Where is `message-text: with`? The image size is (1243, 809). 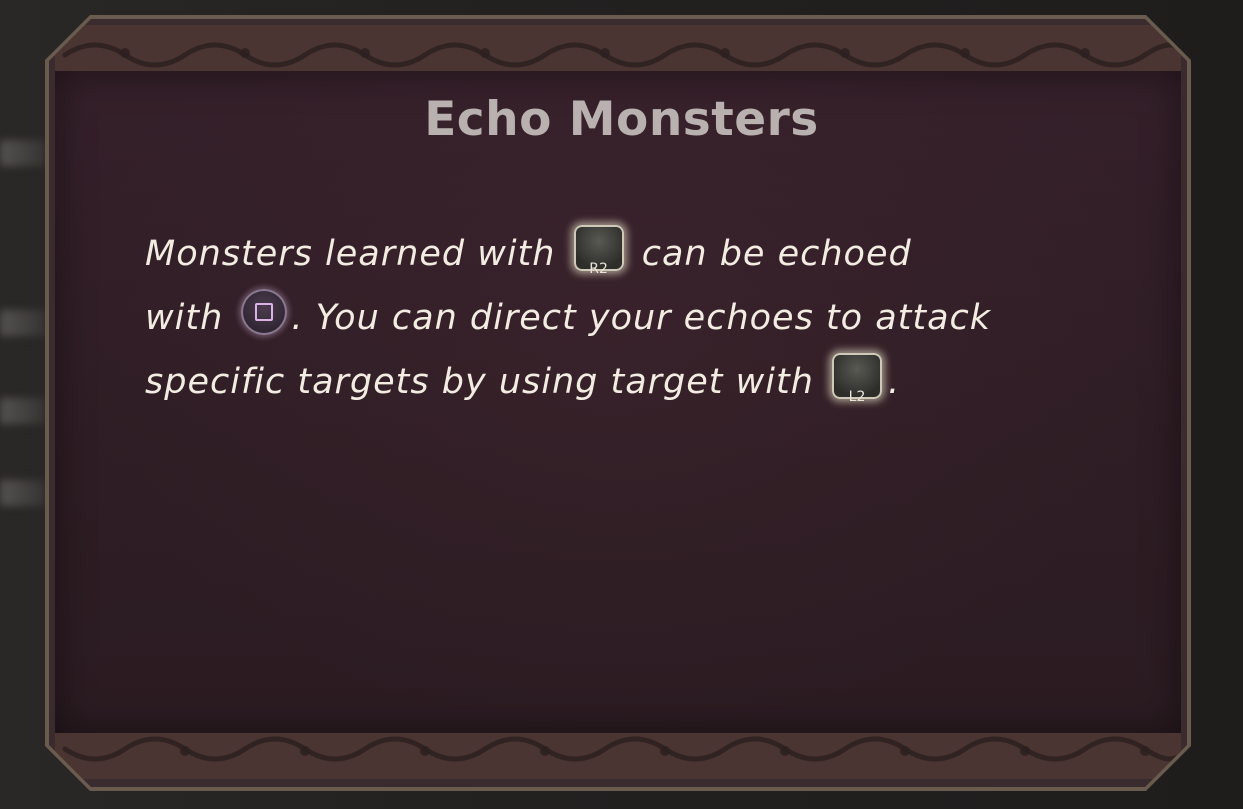 message-text: with is located at coordinates (190, 318).